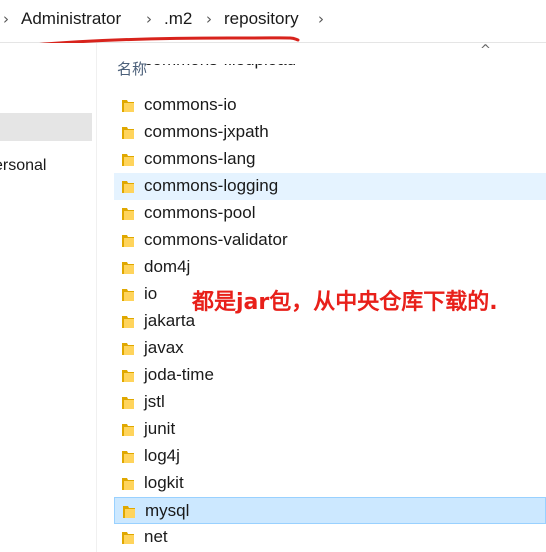  Describe the element at coordinates (46, 127) in the screenshot. I see `nav-selected-item` at that location.